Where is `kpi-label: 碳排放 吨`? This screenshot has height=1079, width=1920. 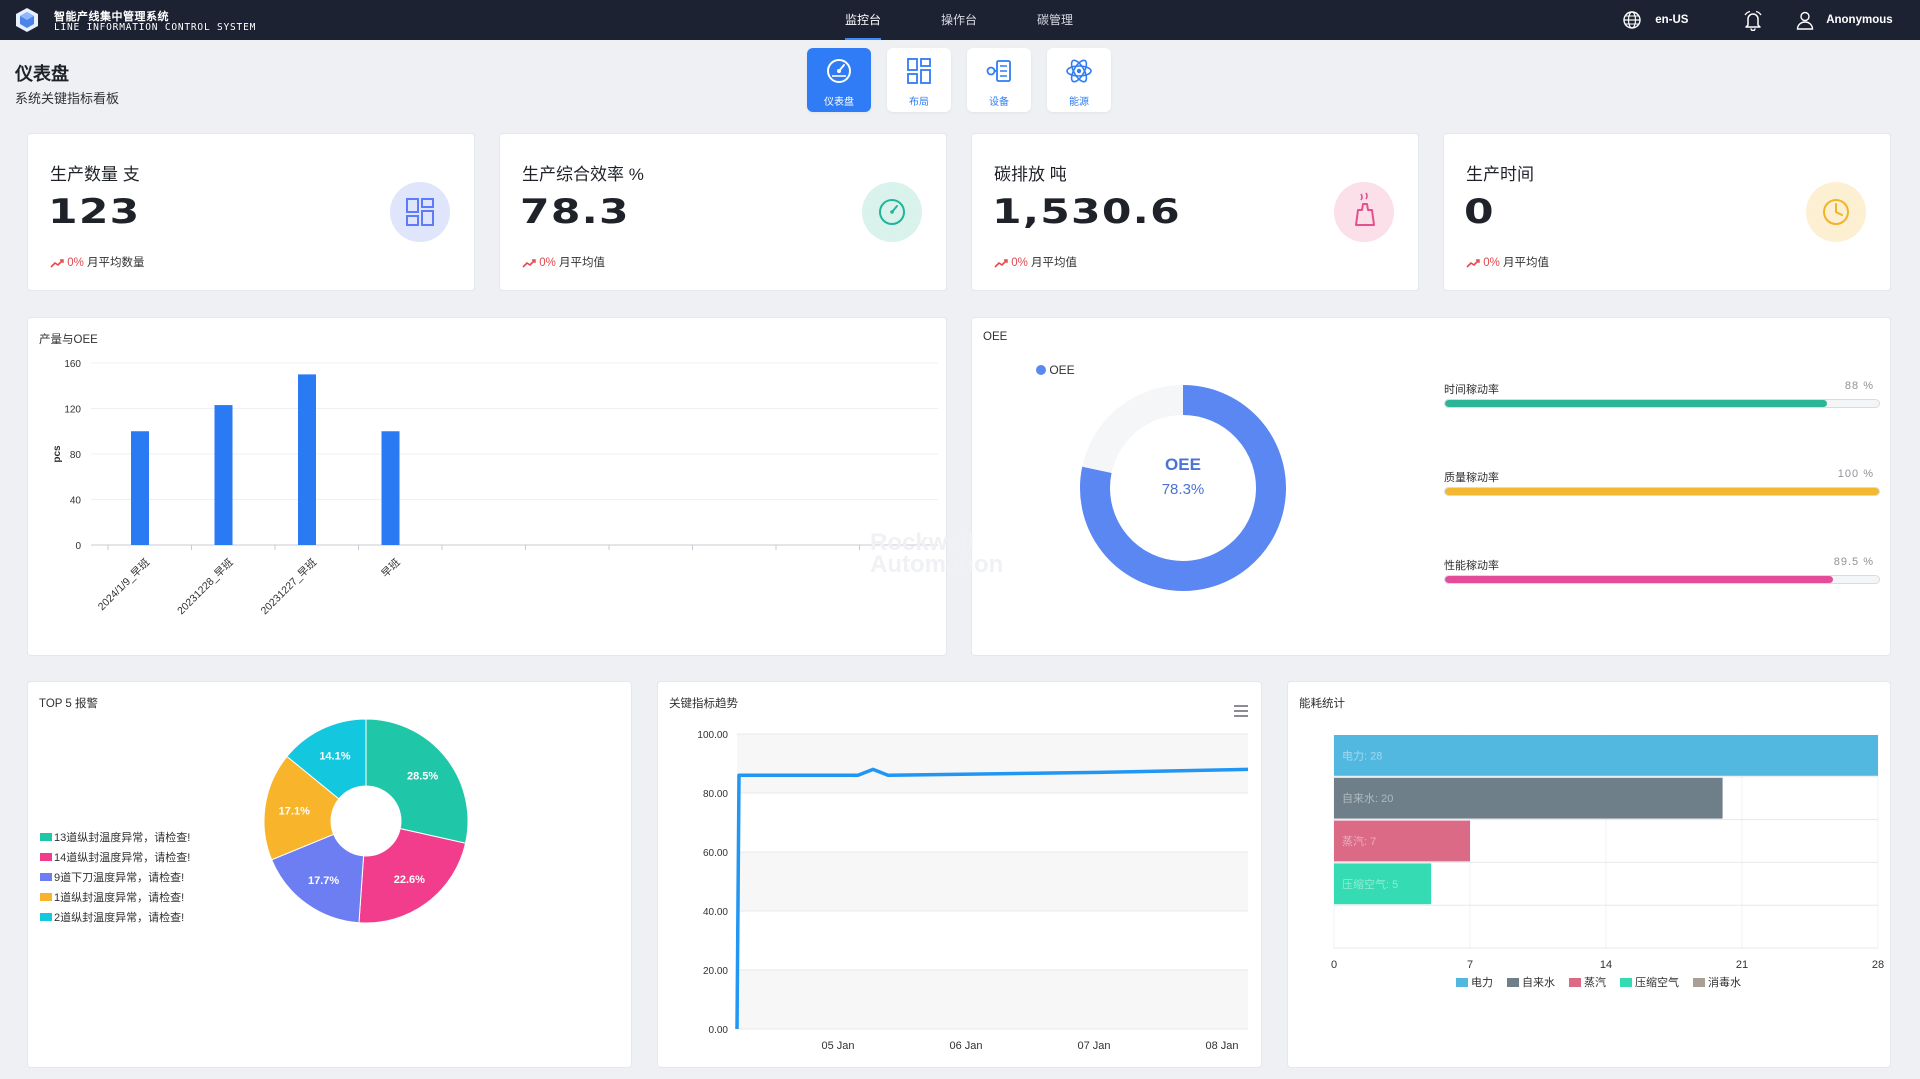
kpi-label: 碳排放 吨 is located at coordinates (1030, 174).